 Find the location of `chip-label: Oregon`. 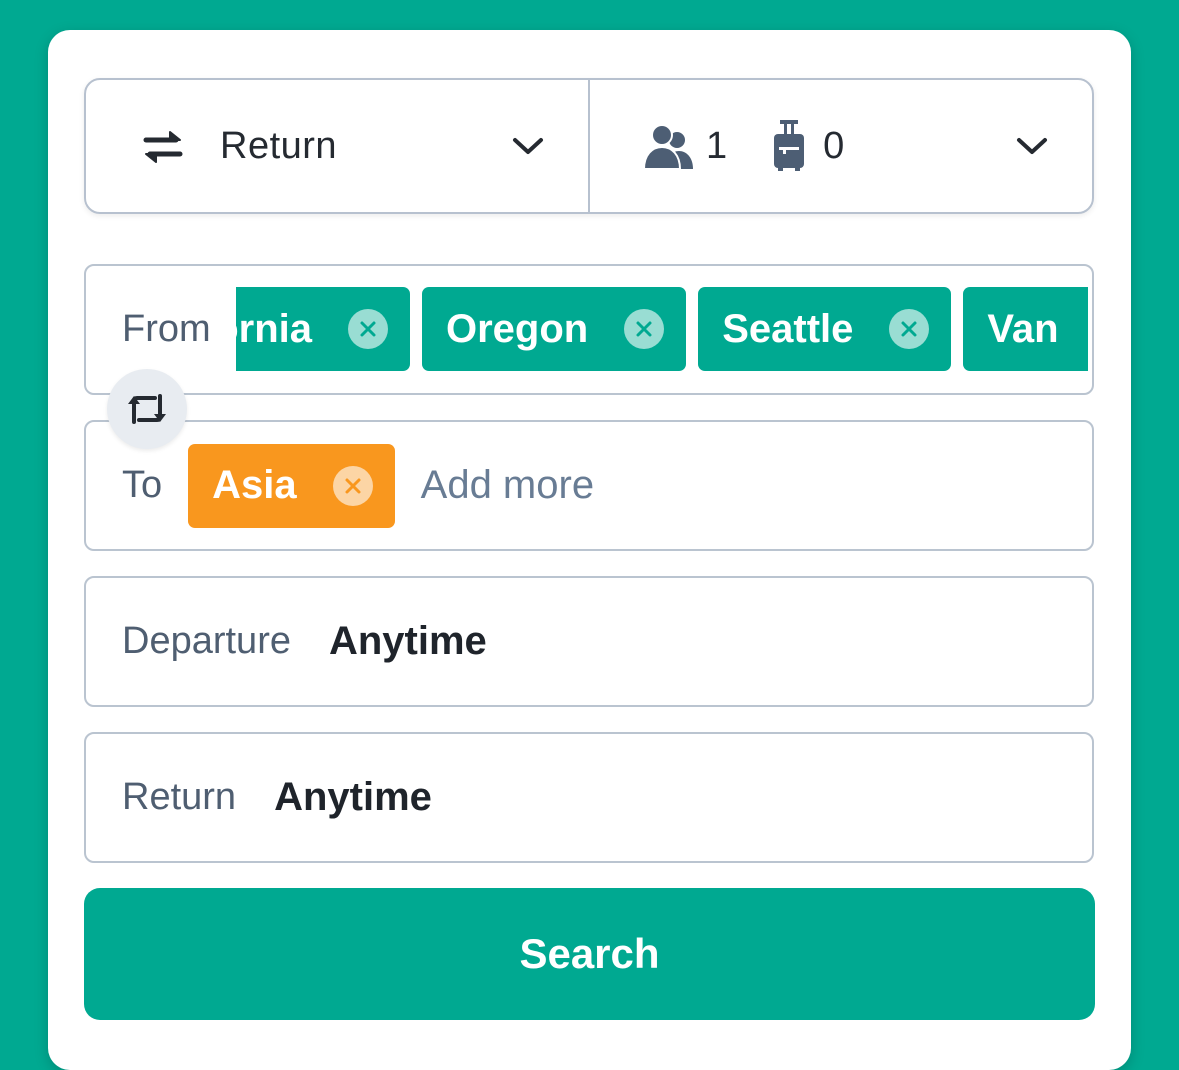

chip-label: Oregon is located at coordinates (517, 328).